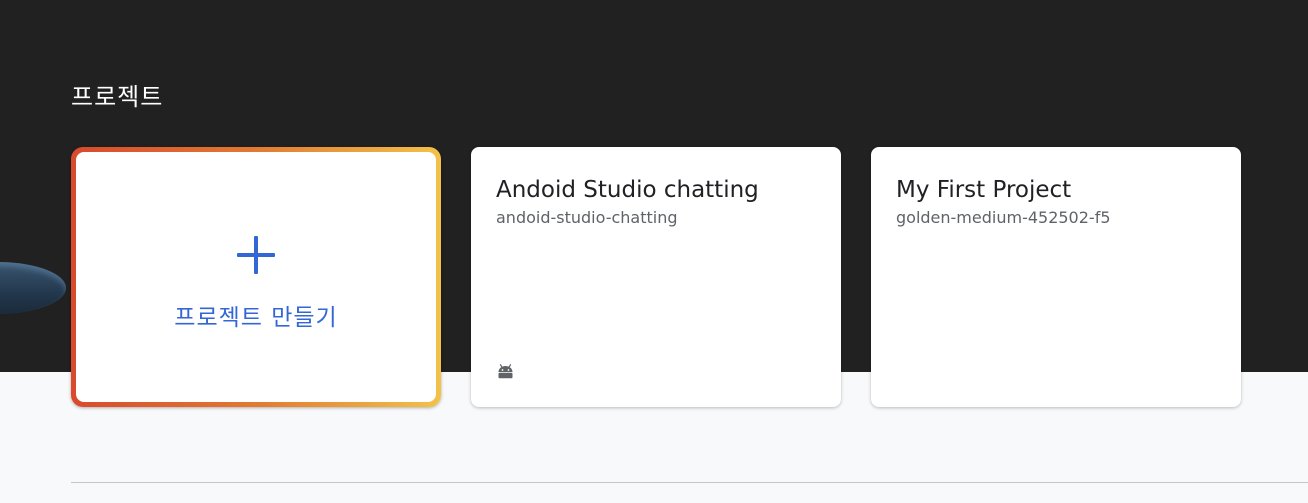 The height and width of the screenshot is (503, 1308). What do you see at coordinates (587, 217) in the screenshot?
I see `project-id: andoid-studio-chatting` at bounding box center [587, 217].